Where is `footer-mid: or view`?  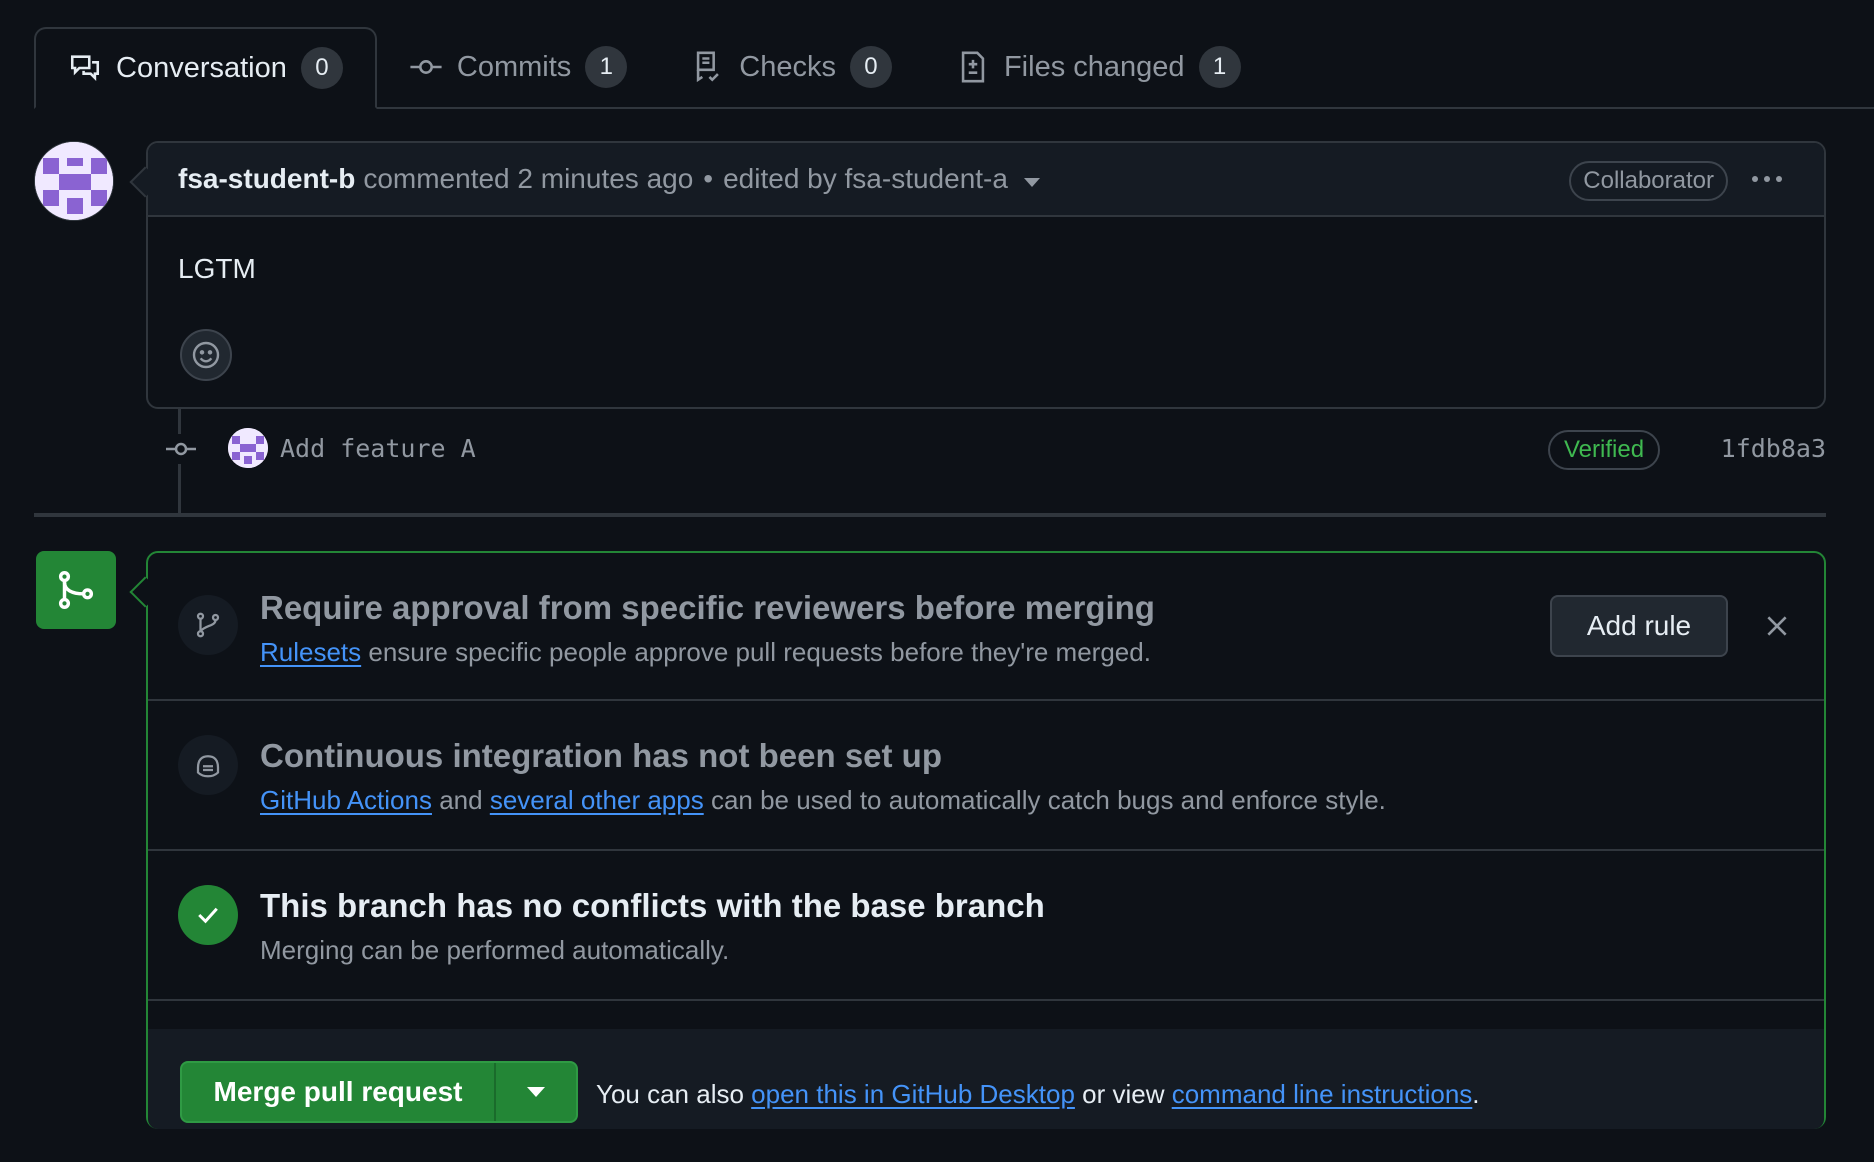 footer-mid: or view is located at coordinates (1123, 1094).